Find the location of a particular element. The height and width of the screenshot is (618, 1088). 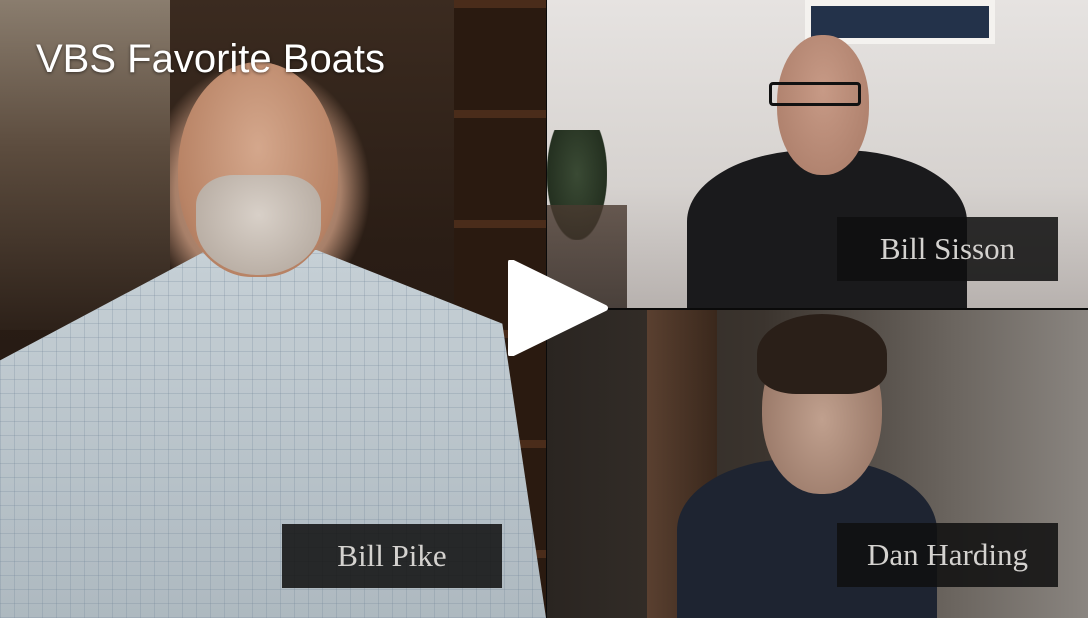

participant-hair is located at coordinates (822, 354).